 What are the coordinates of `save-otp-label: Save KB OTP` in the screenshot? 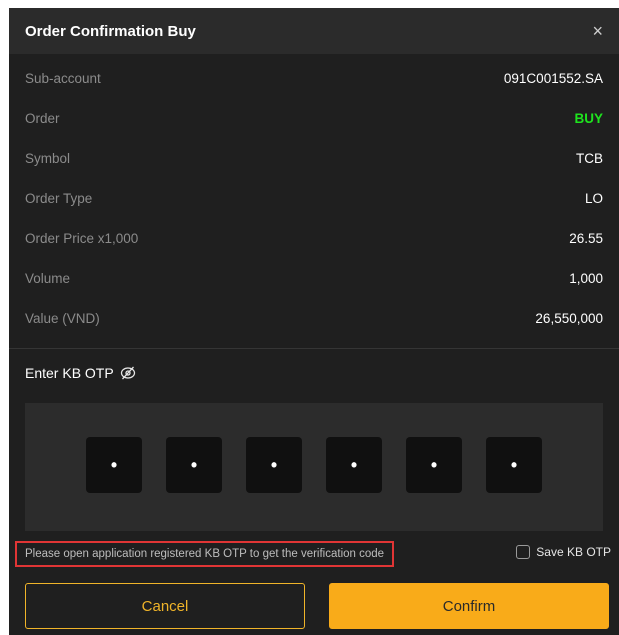 It's located at (573, 552).